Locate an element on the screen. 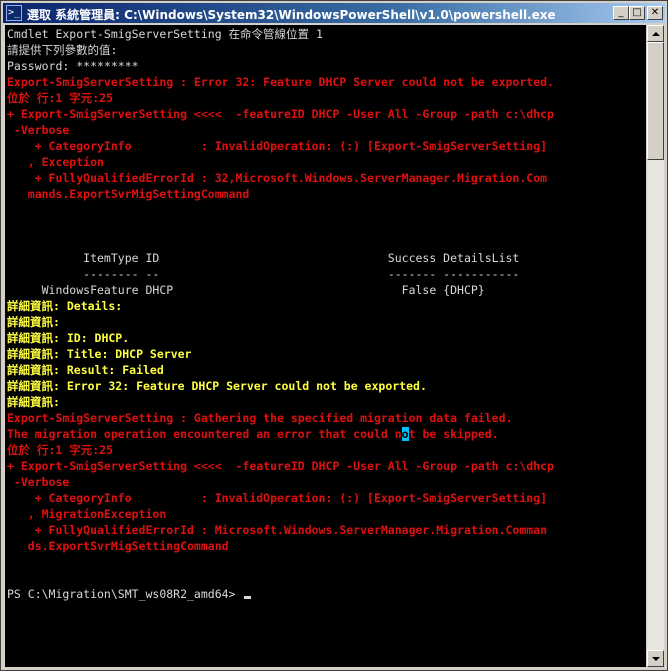 Image resolution: width=668 pixels, height=671 pixels. console-line: 請提供下列參數的值: is located at coordinates (62, 50).